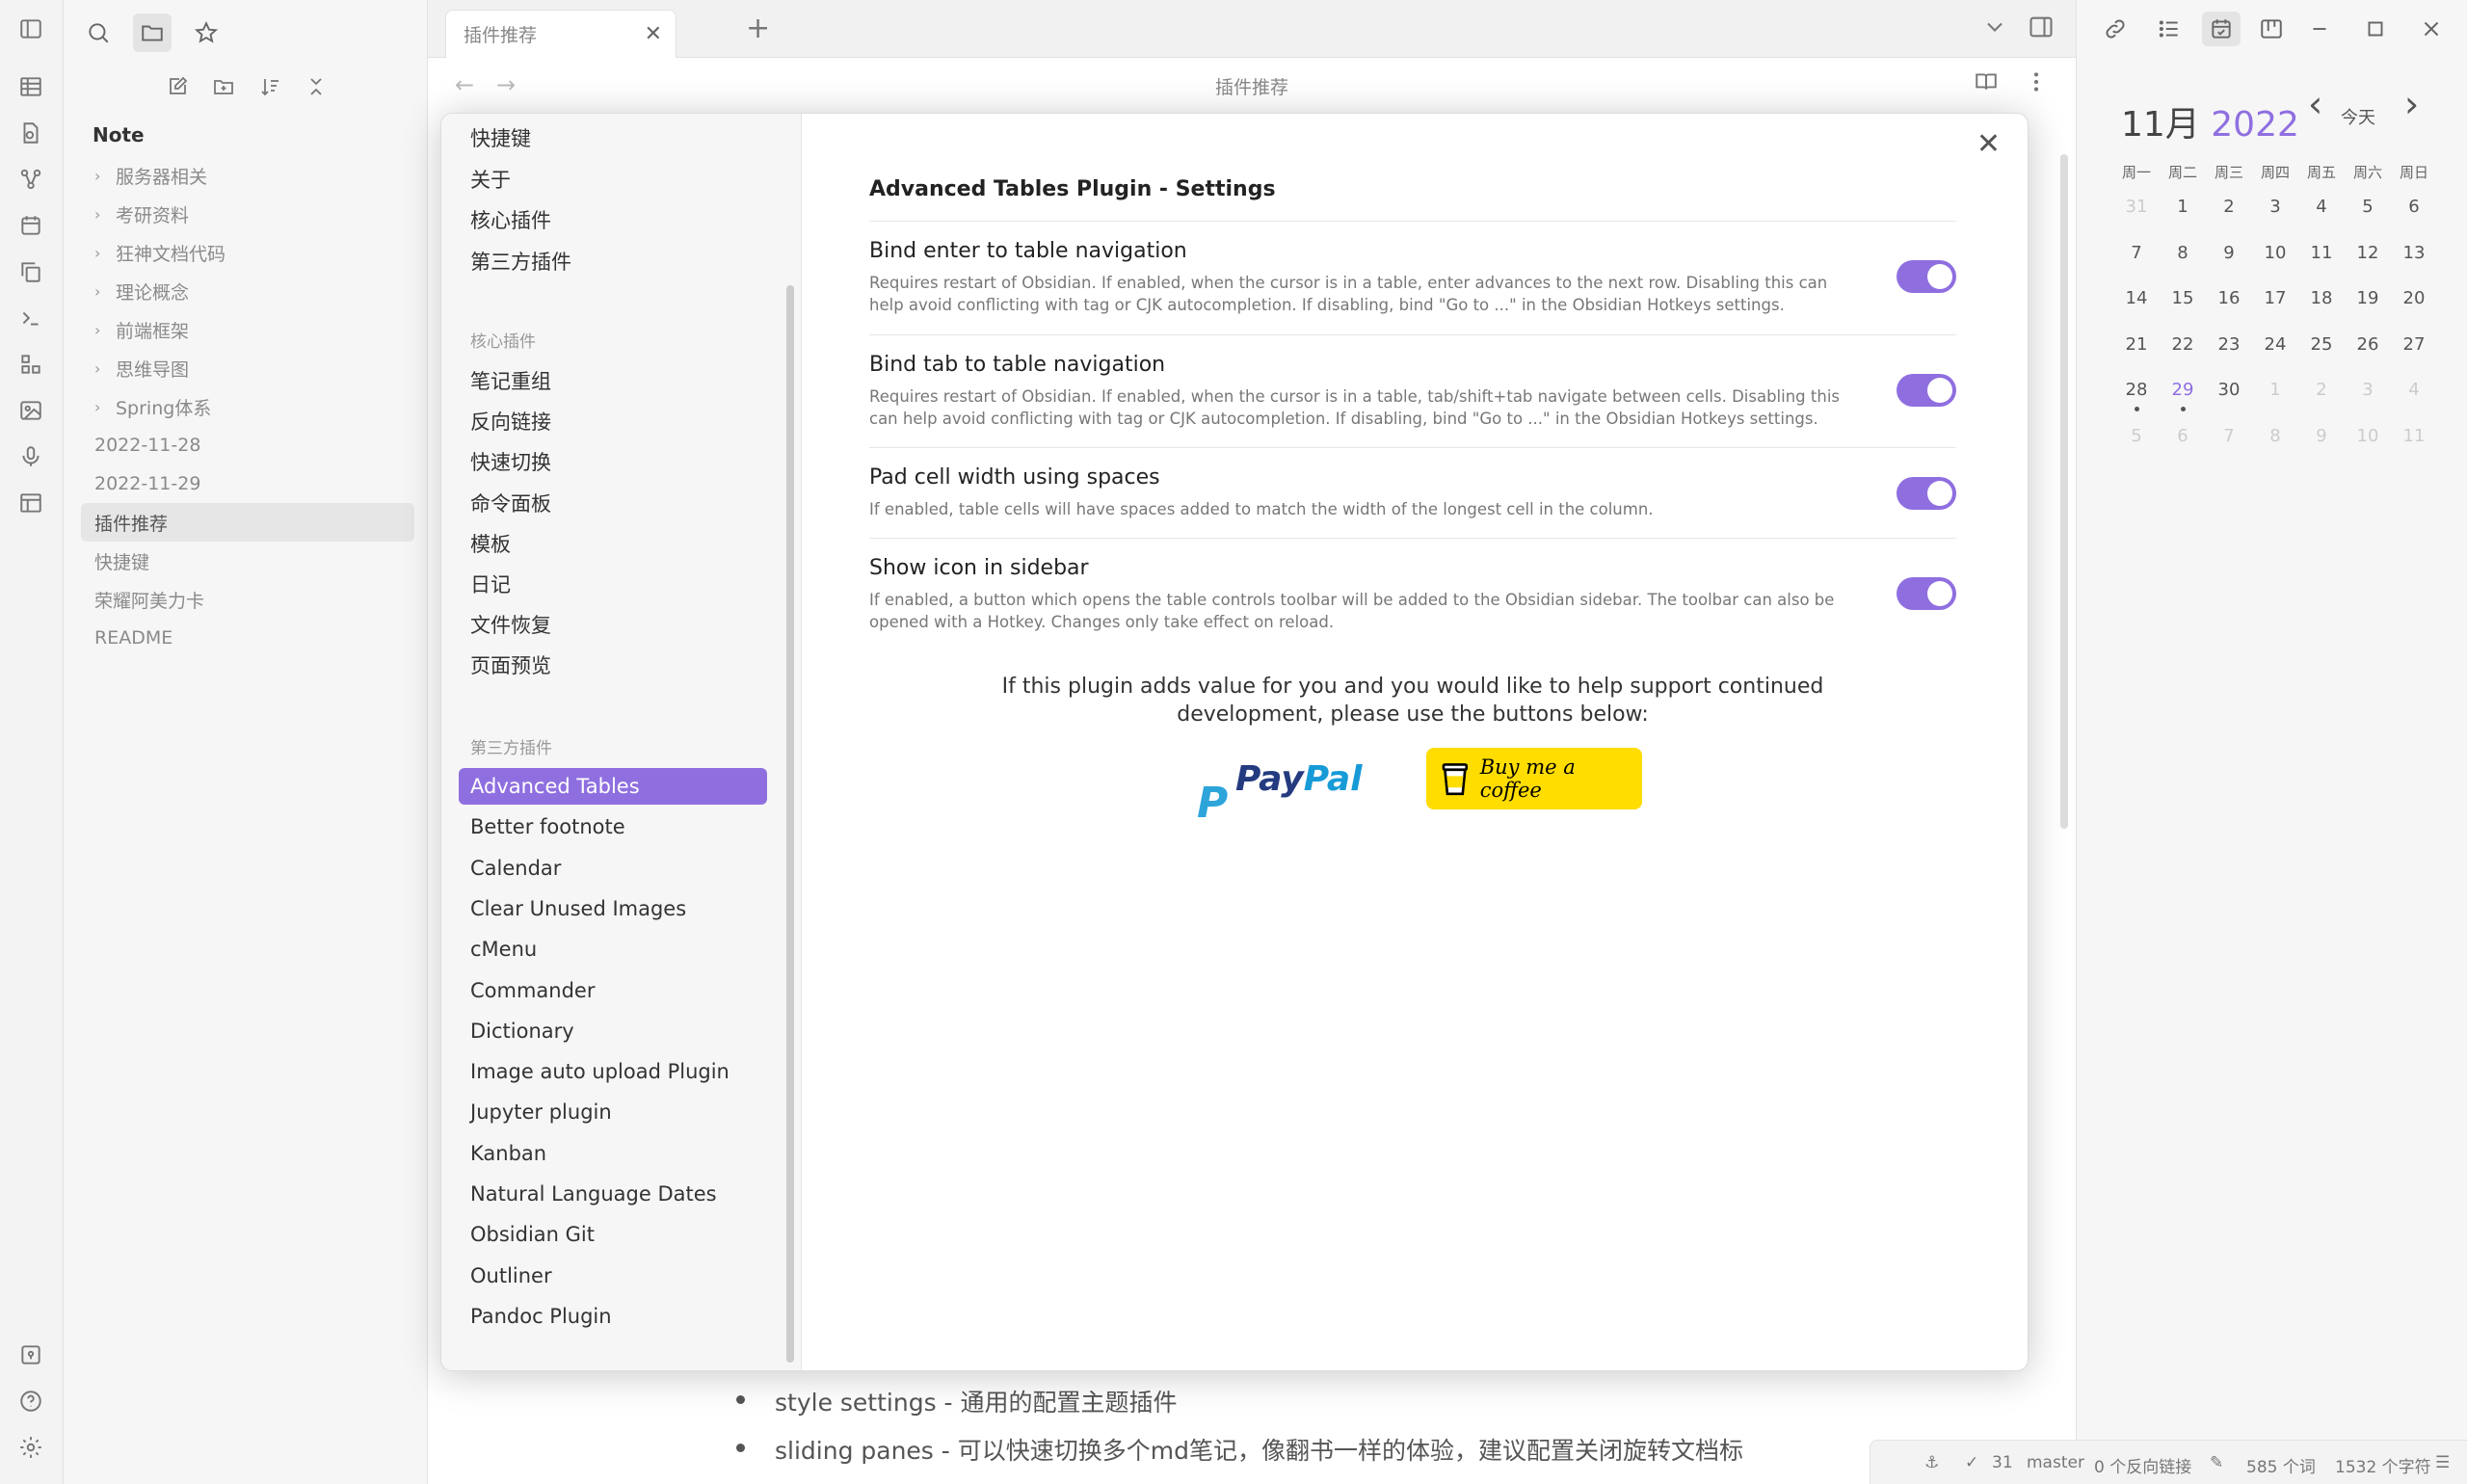 The width and height of the screenshot is (2467, 1484). What do you see at coordinates (152, 32) in the screenshot?
I see `folder-icon` at bounding box center [152, 32].